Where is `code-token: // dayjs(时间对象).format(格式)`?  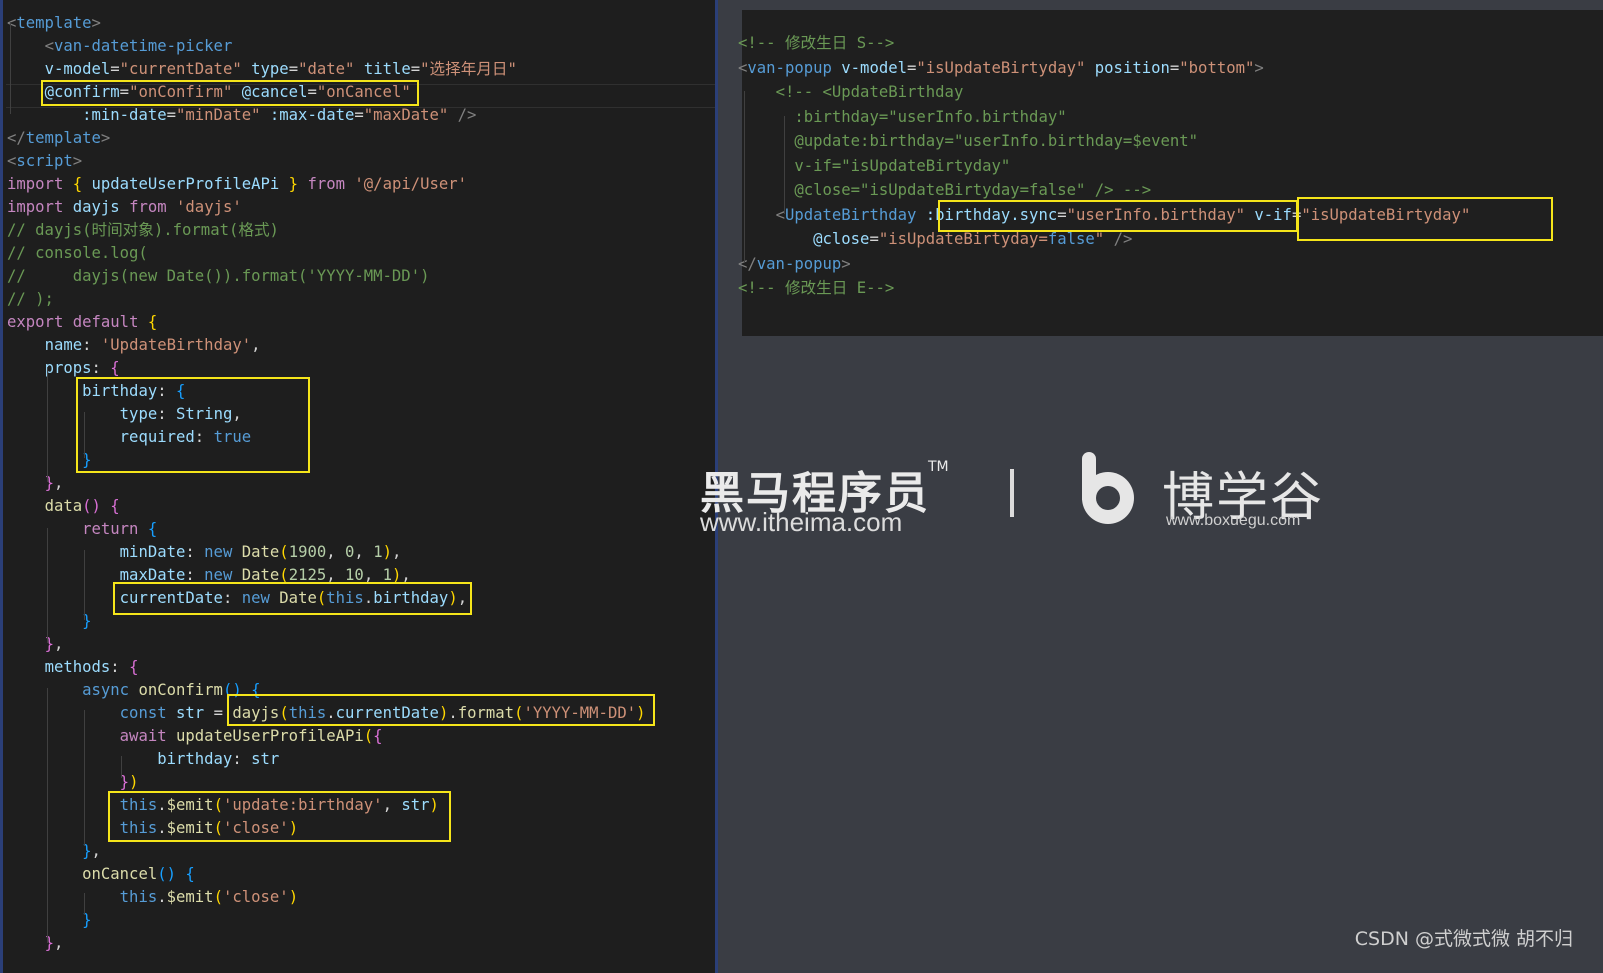 code-token: // dayjs(时间对象).format(格式) is located at coordinates (143, 230).